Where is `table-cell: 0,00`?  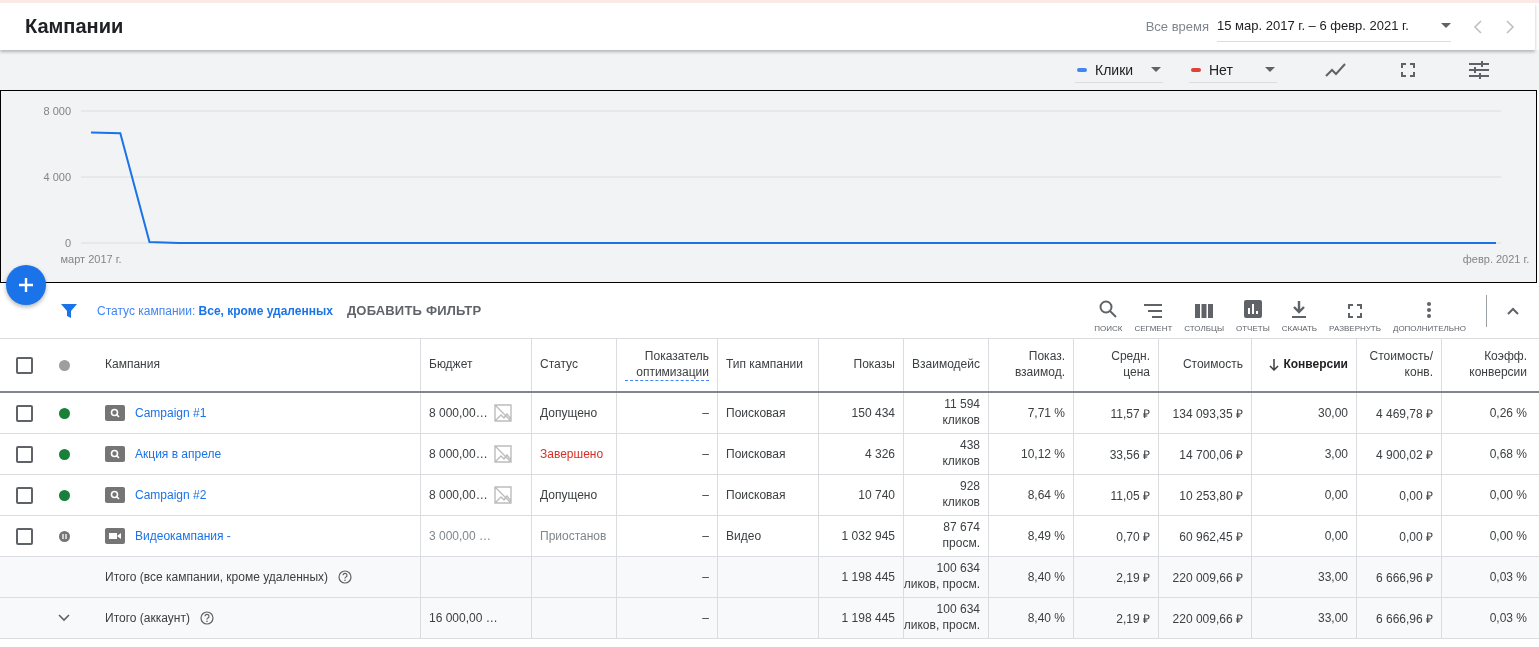 table-cell: 0,00 is located at coordinates (1336, 536).